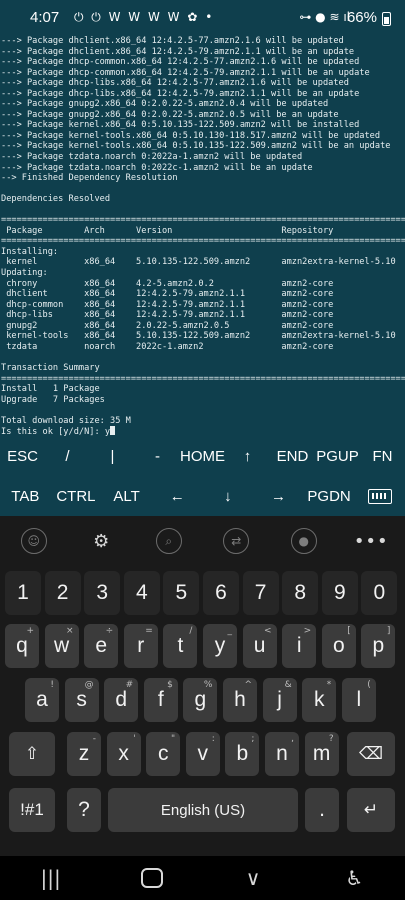 This screenshot has height=900, width=405. I want to click on letter-key: v:, so click(202, 754).